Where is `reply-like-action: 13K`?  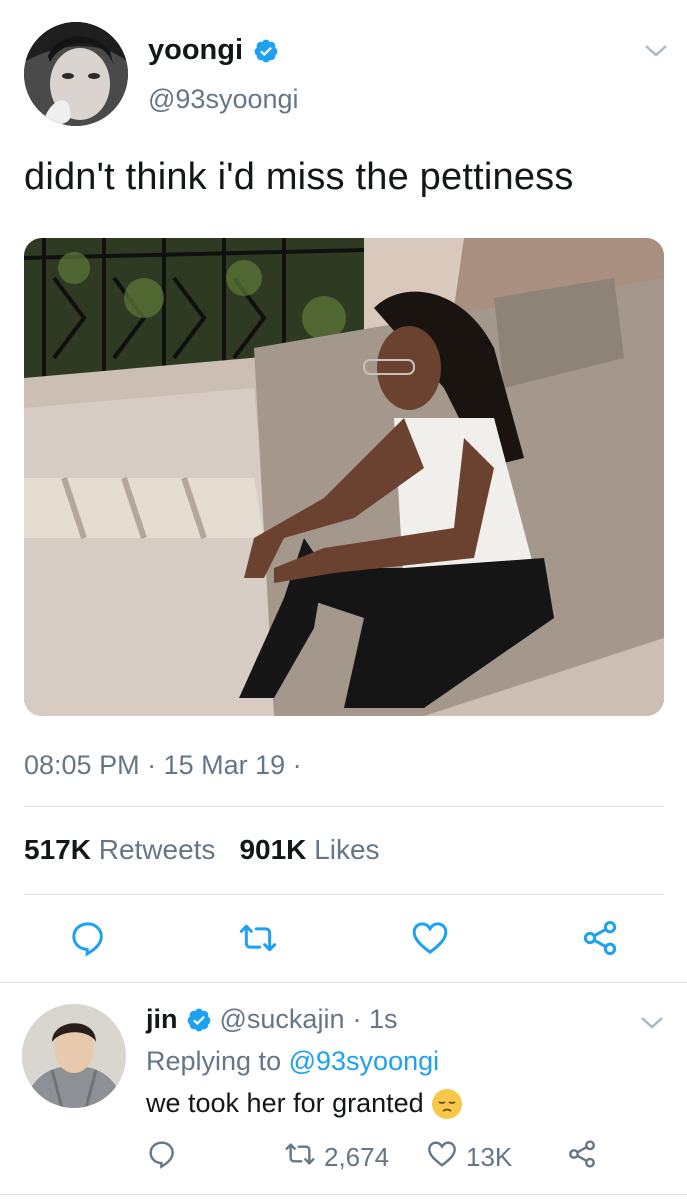
reply-like-action: 13K is located at coordinates (469, 1157).